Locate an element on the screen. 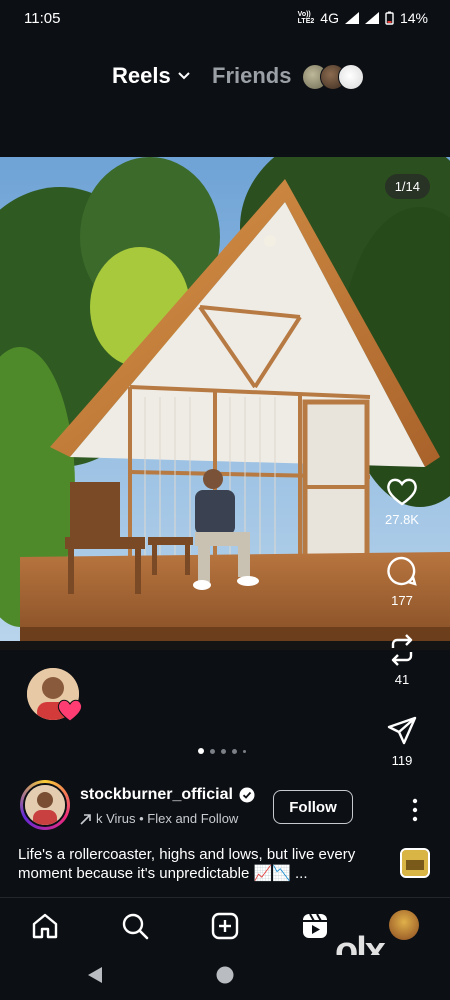 The width and height of the screenshot is (450, 1000). like-count: 27.8K is located at coordinates (402, 519).